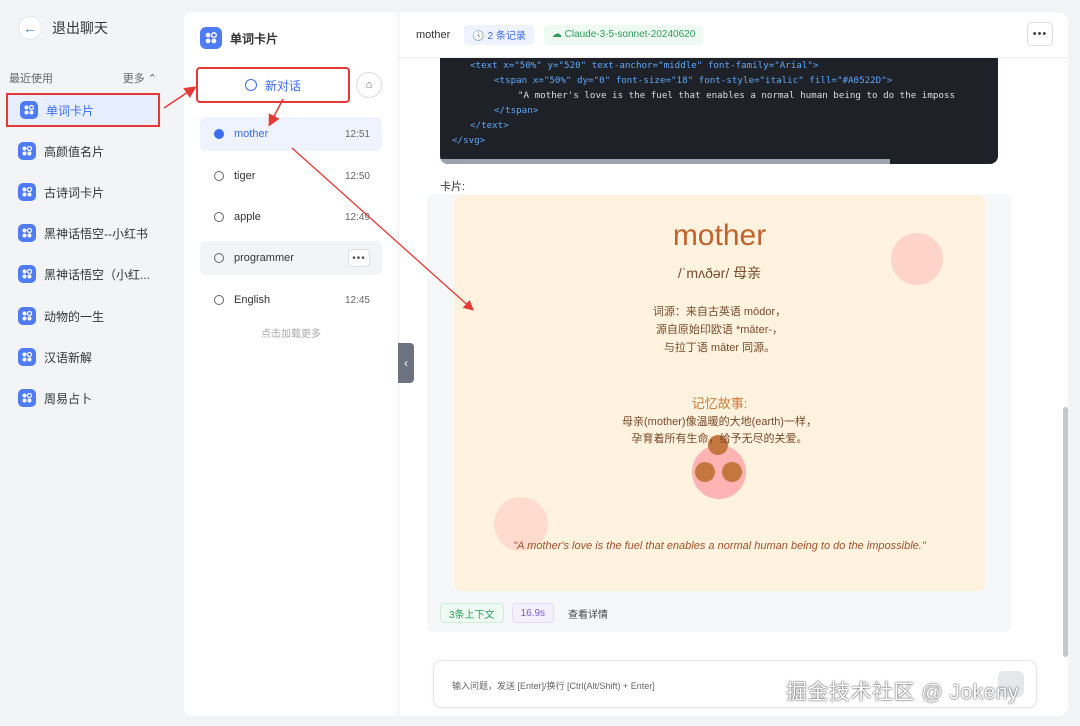  What do you see at coordinates (516, 110) in the screenshot?
I see `code-line-4: </tspan>` at bounding box center [516, 110].